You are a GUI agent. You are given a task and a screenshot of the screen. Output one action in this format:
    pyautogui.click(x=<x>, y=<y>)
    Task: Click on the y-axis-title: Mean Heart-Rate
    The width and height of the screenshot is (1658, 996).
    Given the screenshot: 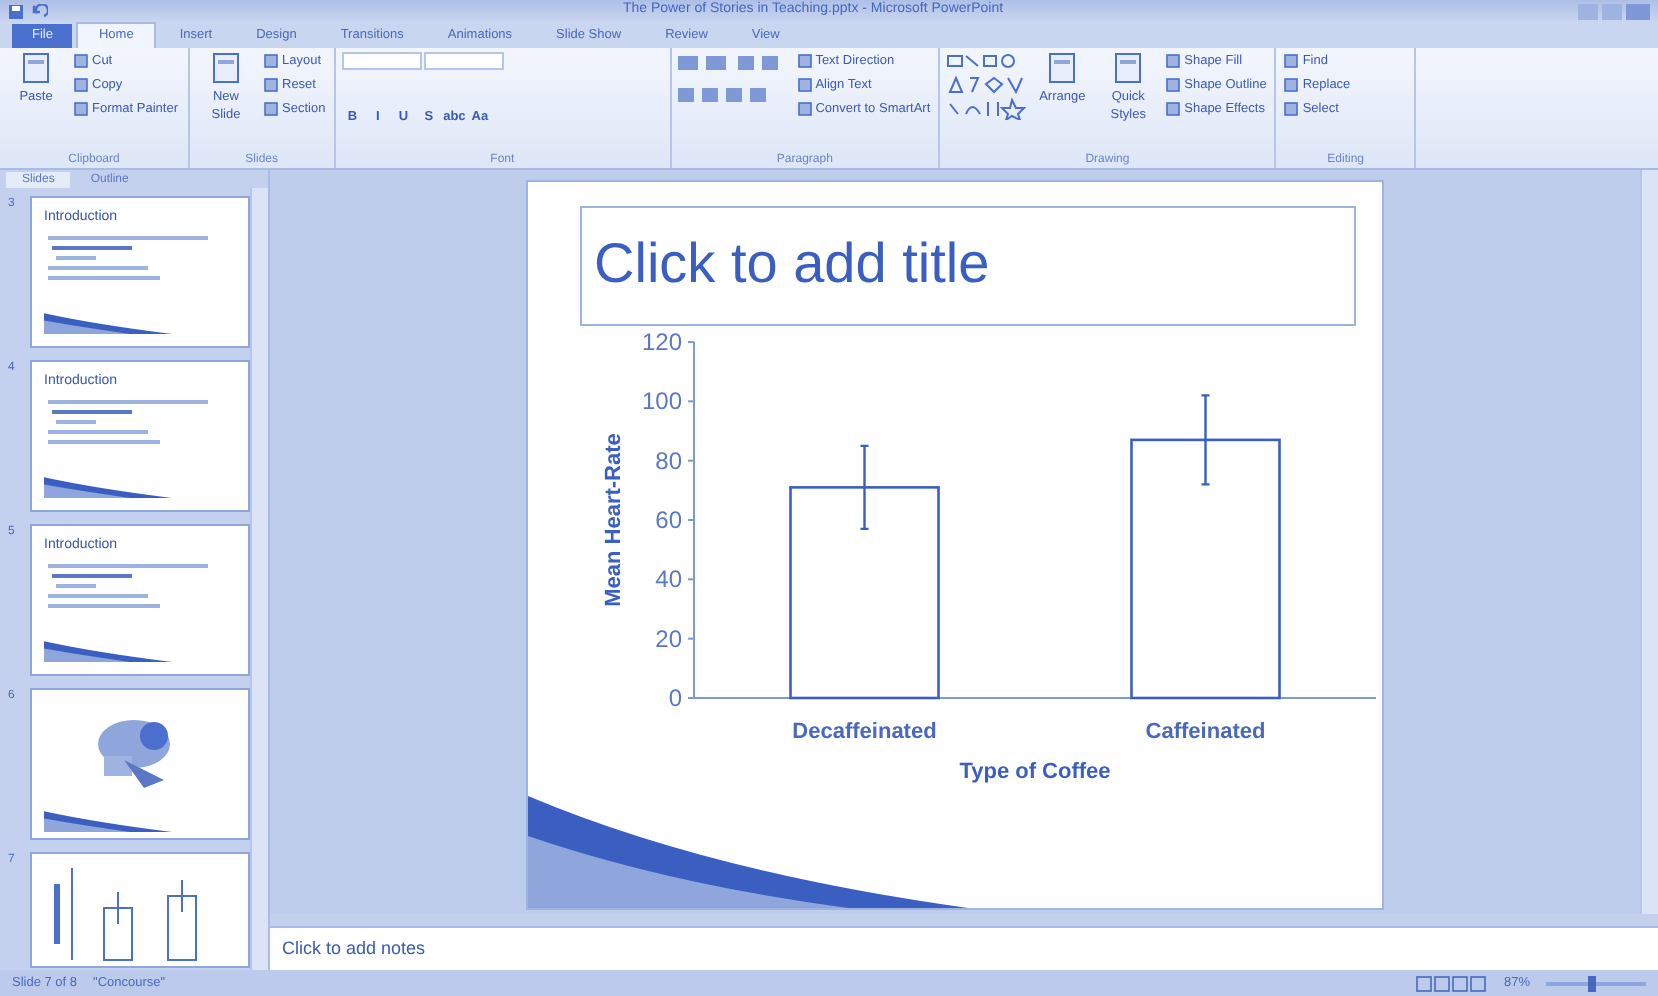 What is the action you would take?
    pyautogui.click(x=614, y=520)
    